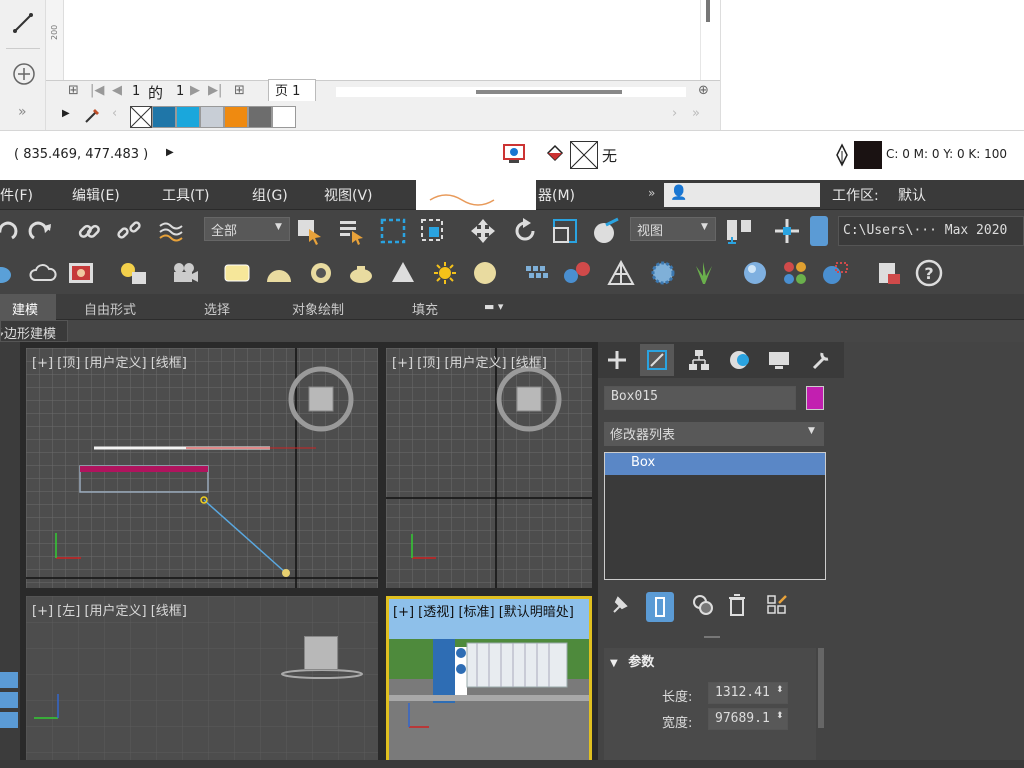  Describe the element at coordinates (795, 273) in the screenshot. I see `material-editor-icon` at that location.